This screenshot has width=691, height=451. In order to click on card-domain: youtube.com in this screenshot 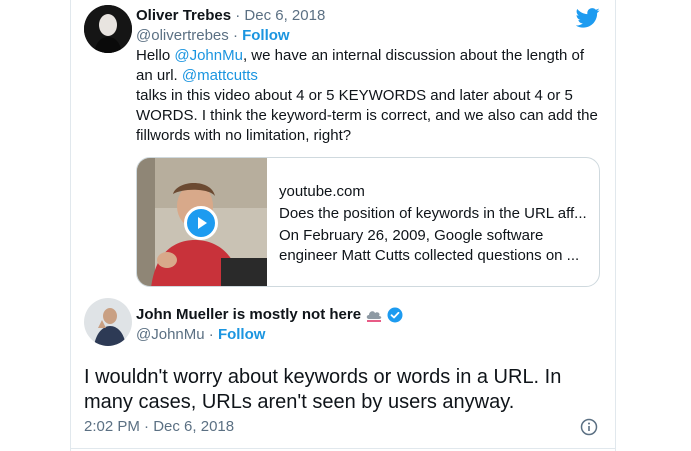, I will do `click(322, 191)`.